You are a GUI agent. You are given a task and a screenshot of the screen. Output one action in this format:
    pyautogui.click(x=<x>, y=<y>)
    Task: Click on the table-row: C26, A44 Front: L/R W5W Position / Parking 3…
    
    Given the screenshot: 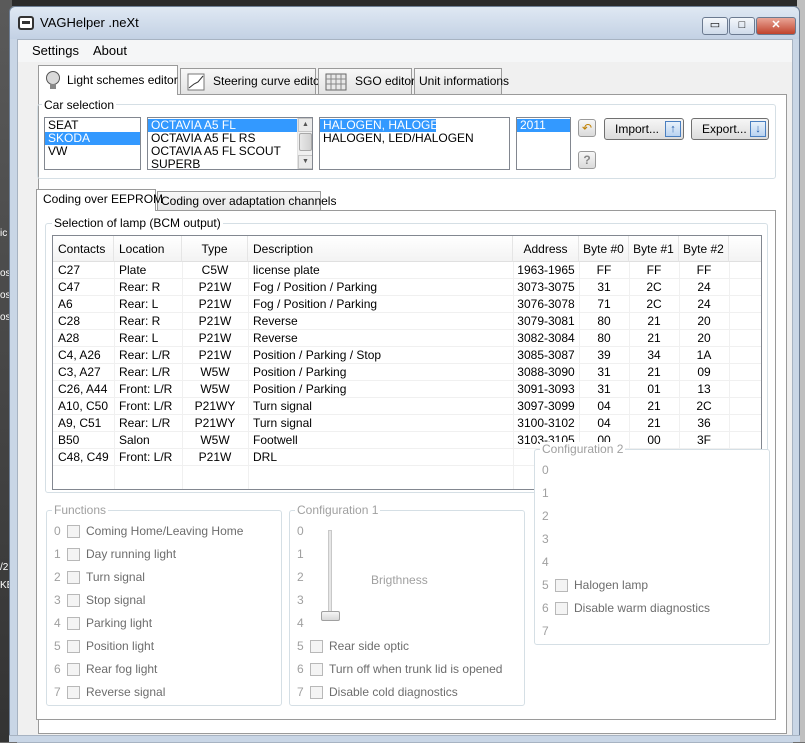 What is the action you would take?
    pyautogui.click(x=407, y=389)
    